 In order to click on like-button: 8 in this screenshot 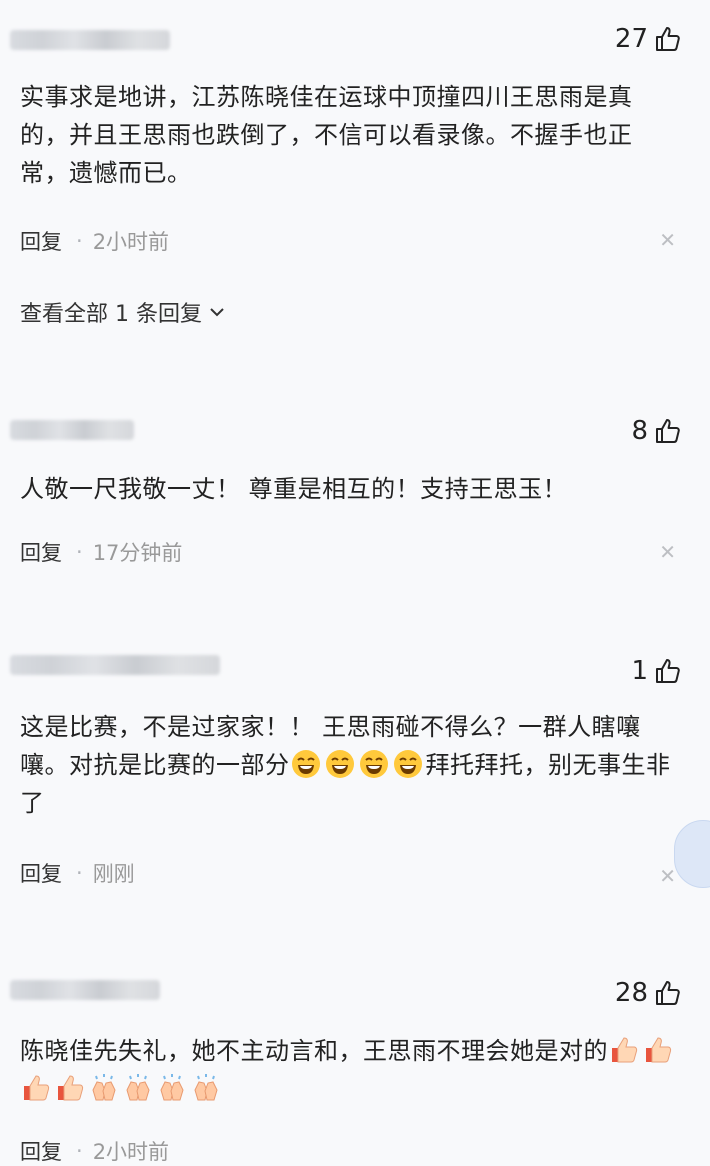, I will do `click(656, 431)`.